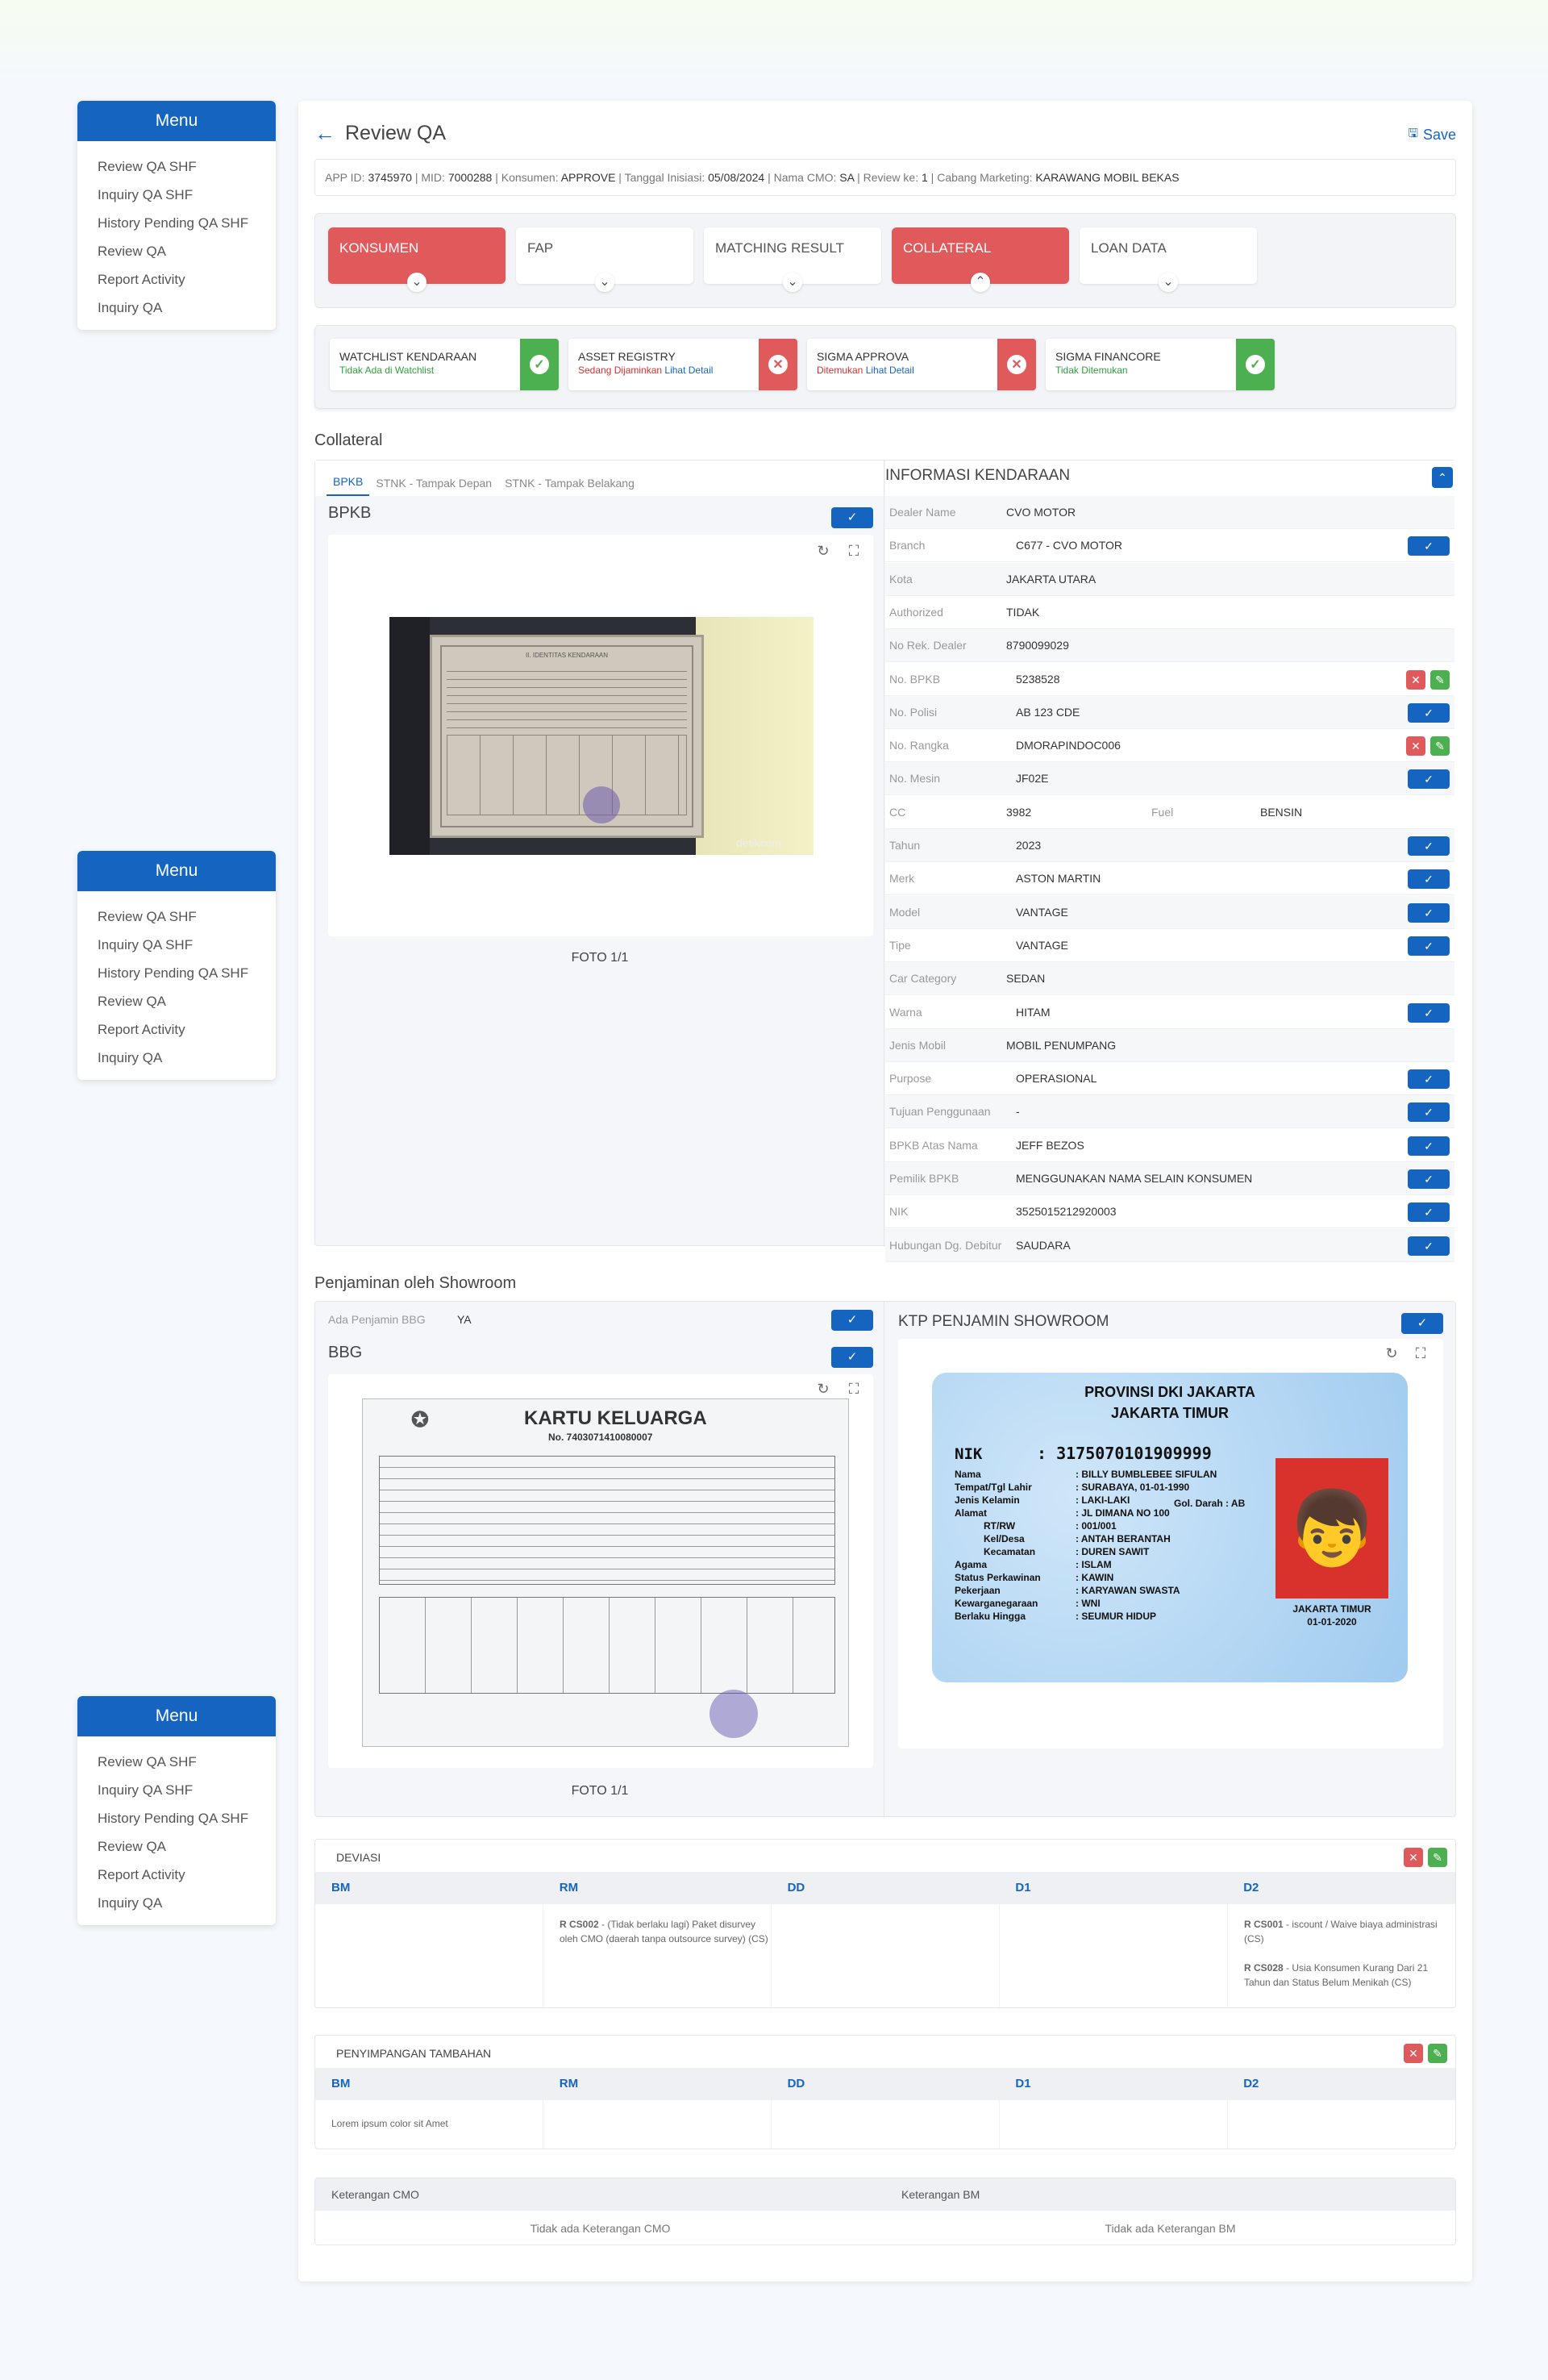  What do you see at coordinates (569, 487) in the screenshot?
I see `doc-tab-stnk-belakang: STNK - Tampak Belakang` at bounding box center [569, 487].